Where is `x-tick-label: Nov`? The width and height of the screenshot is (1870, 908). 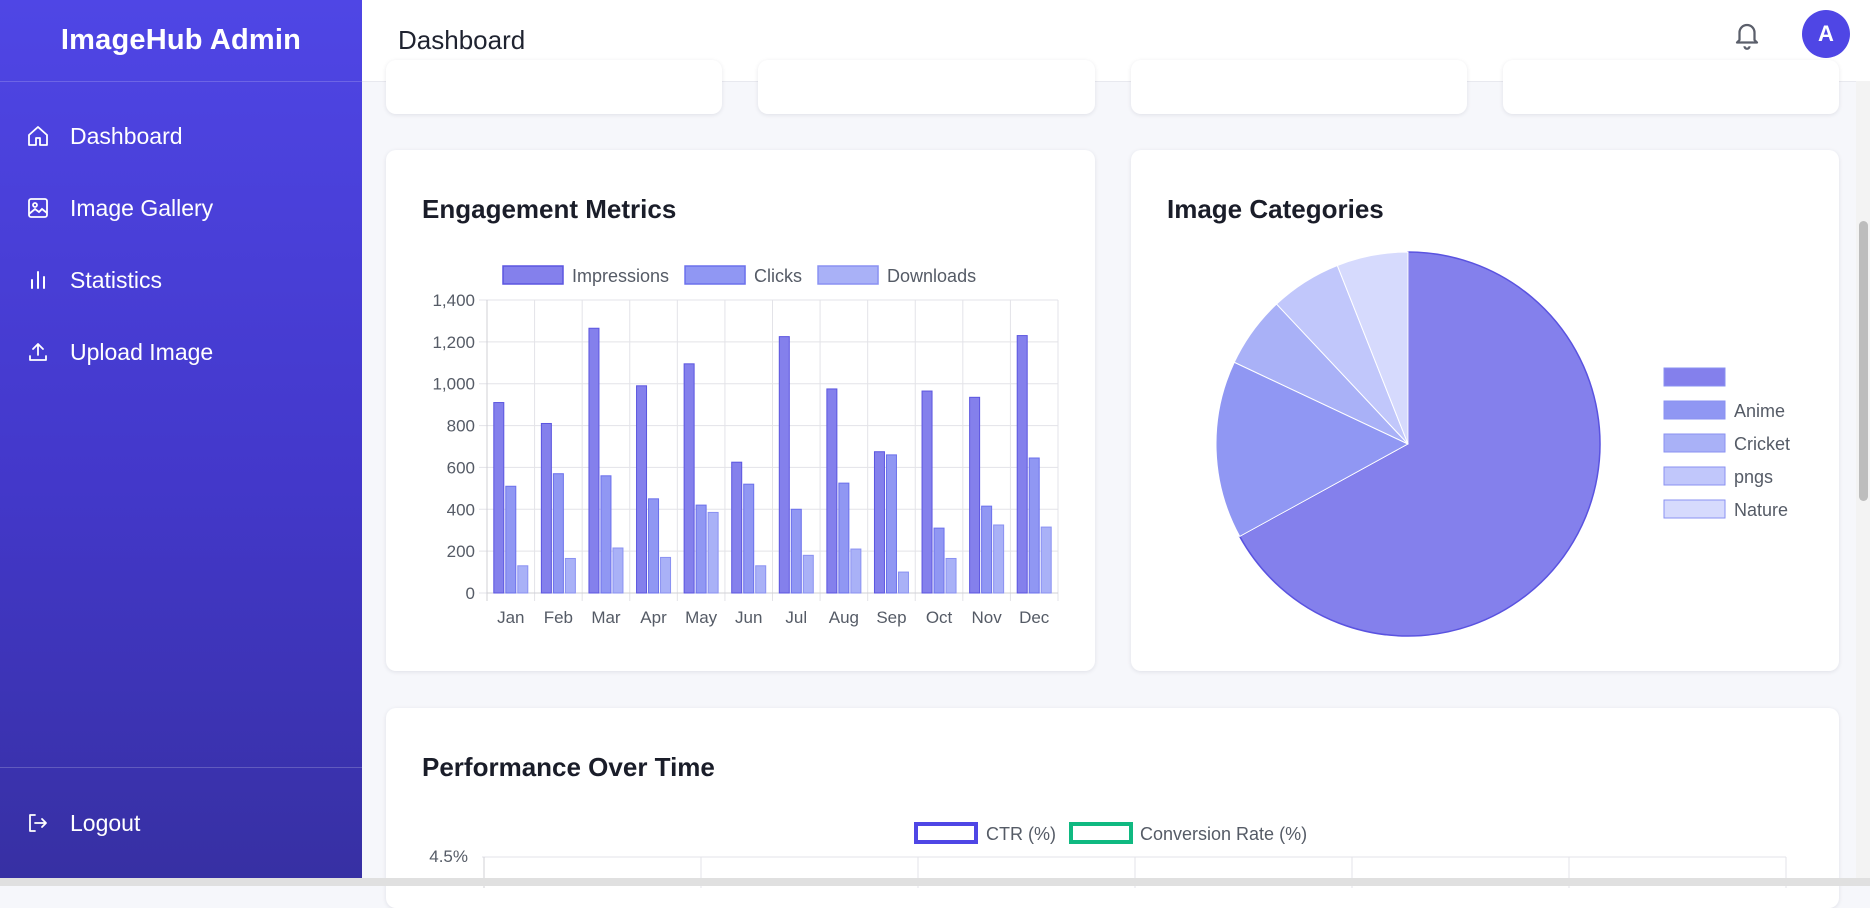 x-tick-label: Nov is located at coordinates (987, 617).